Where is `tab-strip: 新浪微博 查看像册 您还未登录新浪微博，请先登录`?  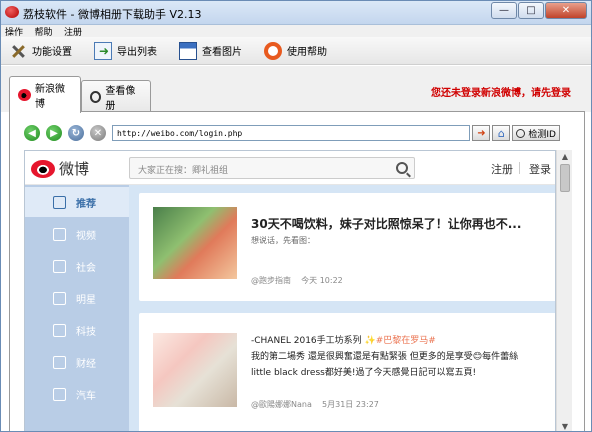
tab-strip: 新浪微博 查看像册 您还未登录新浪微博，请先登录 is located at coordinates (296, 89).